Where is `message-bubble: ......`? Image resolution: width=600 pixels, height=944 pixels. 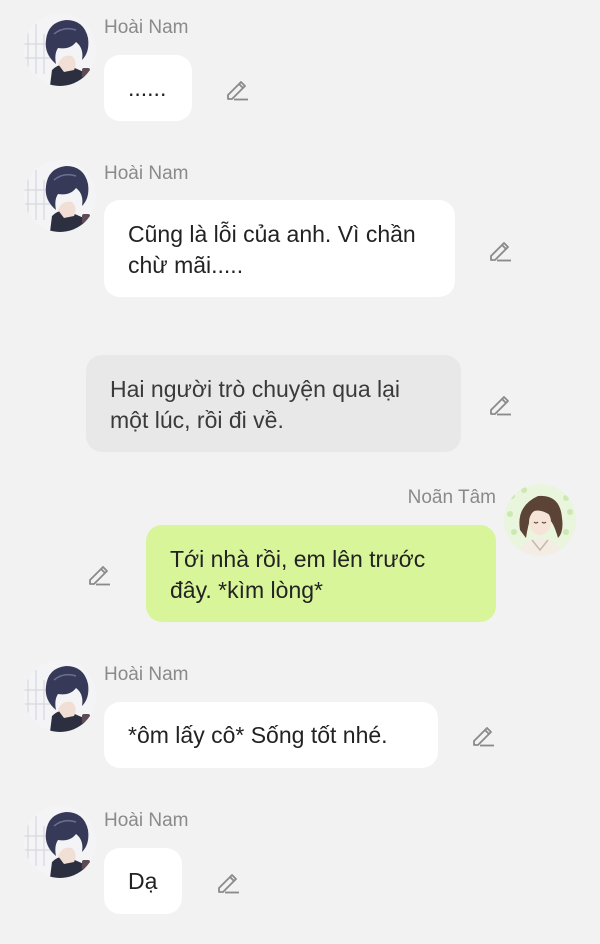
message-bubble: ...... is located at coordinates (148, 88).